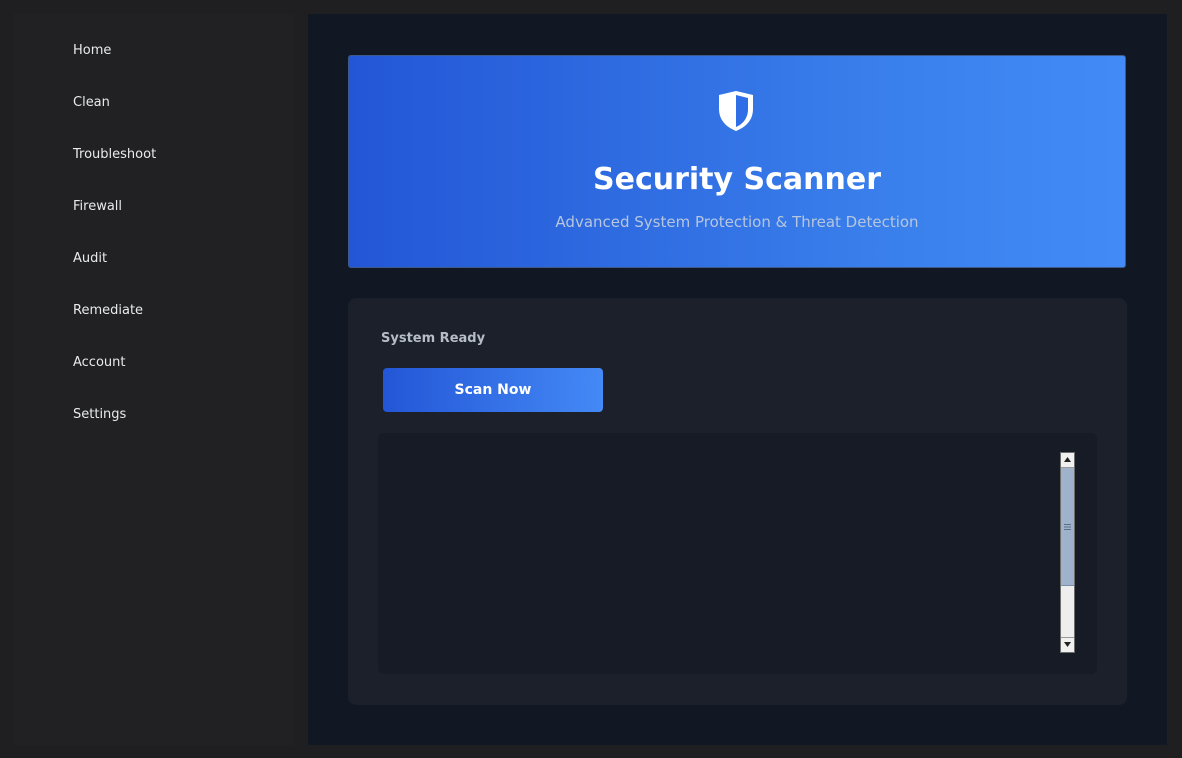  What do you see at coordinates (108, 310) in the screenshot?
I see `sidebar-item-remediate: Remediate` at bounding box center [108, 310].